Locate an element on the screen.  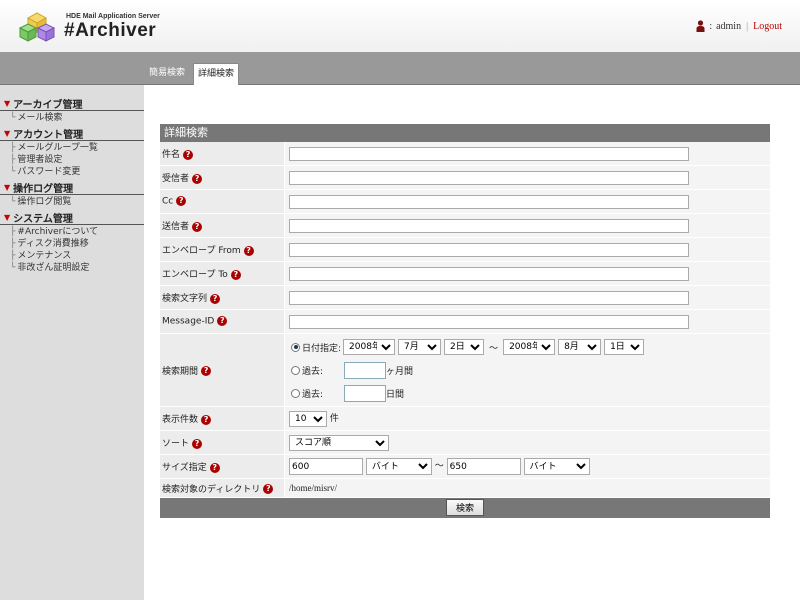
sidebar-section-oplog: ▼ 操作ログ管理 └ 操作ログ閲覧 is located at coordinates (72, 194).